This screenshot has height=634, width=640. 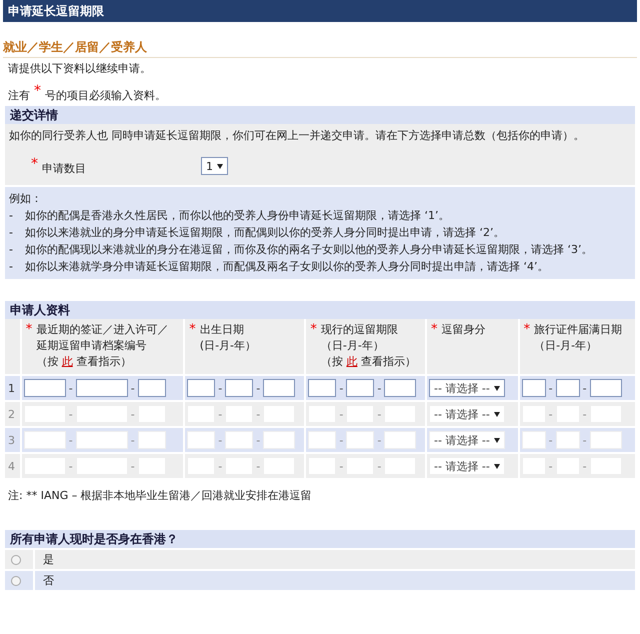 I want to click on row-number: 3, so click(x=12, y=440).